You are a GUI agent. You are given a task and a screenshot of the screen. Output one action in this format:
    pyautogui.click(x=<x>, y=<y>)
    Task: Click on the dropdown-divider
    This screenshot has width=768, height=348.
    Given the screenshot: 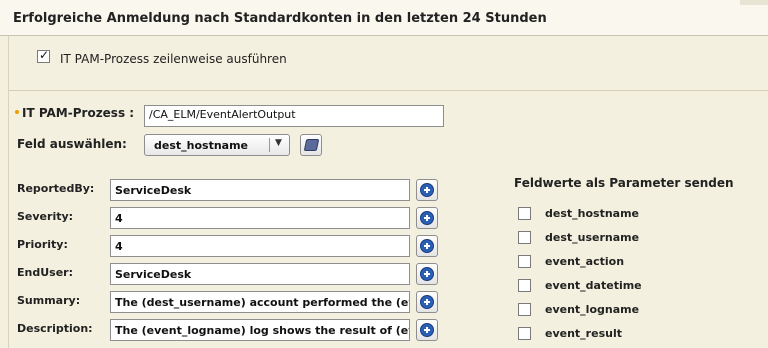 What is the action you would take?
    pyautogui.click(x=269, y=145)
    